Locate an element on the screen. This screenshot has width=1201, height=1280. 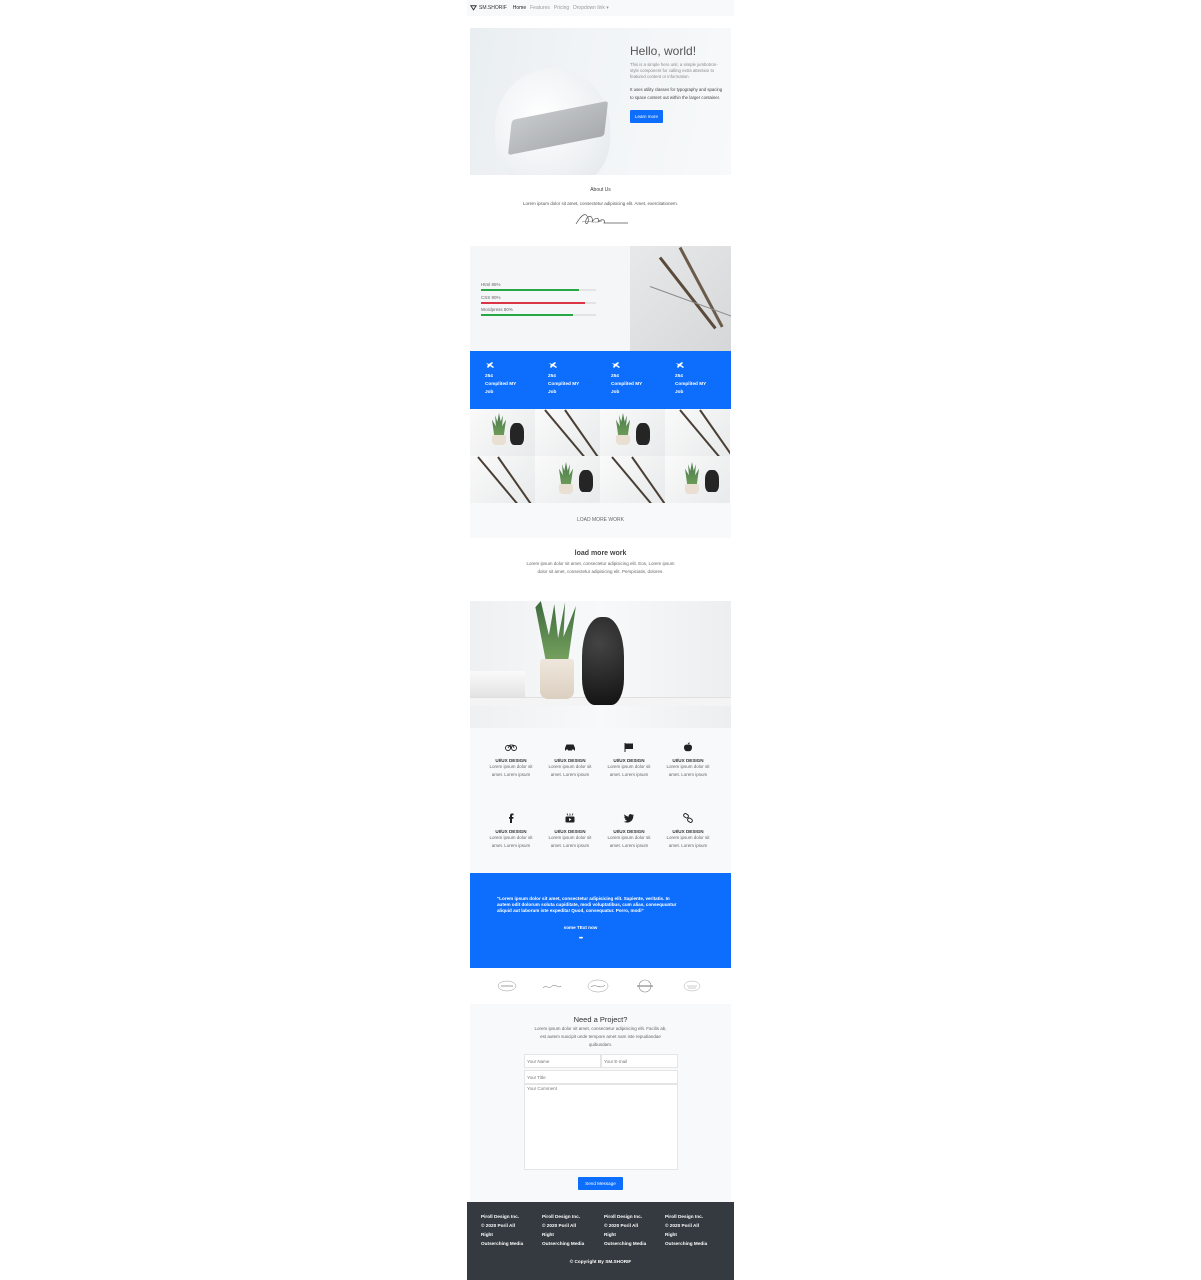
flag-icon is located at coordinates (628, 747).